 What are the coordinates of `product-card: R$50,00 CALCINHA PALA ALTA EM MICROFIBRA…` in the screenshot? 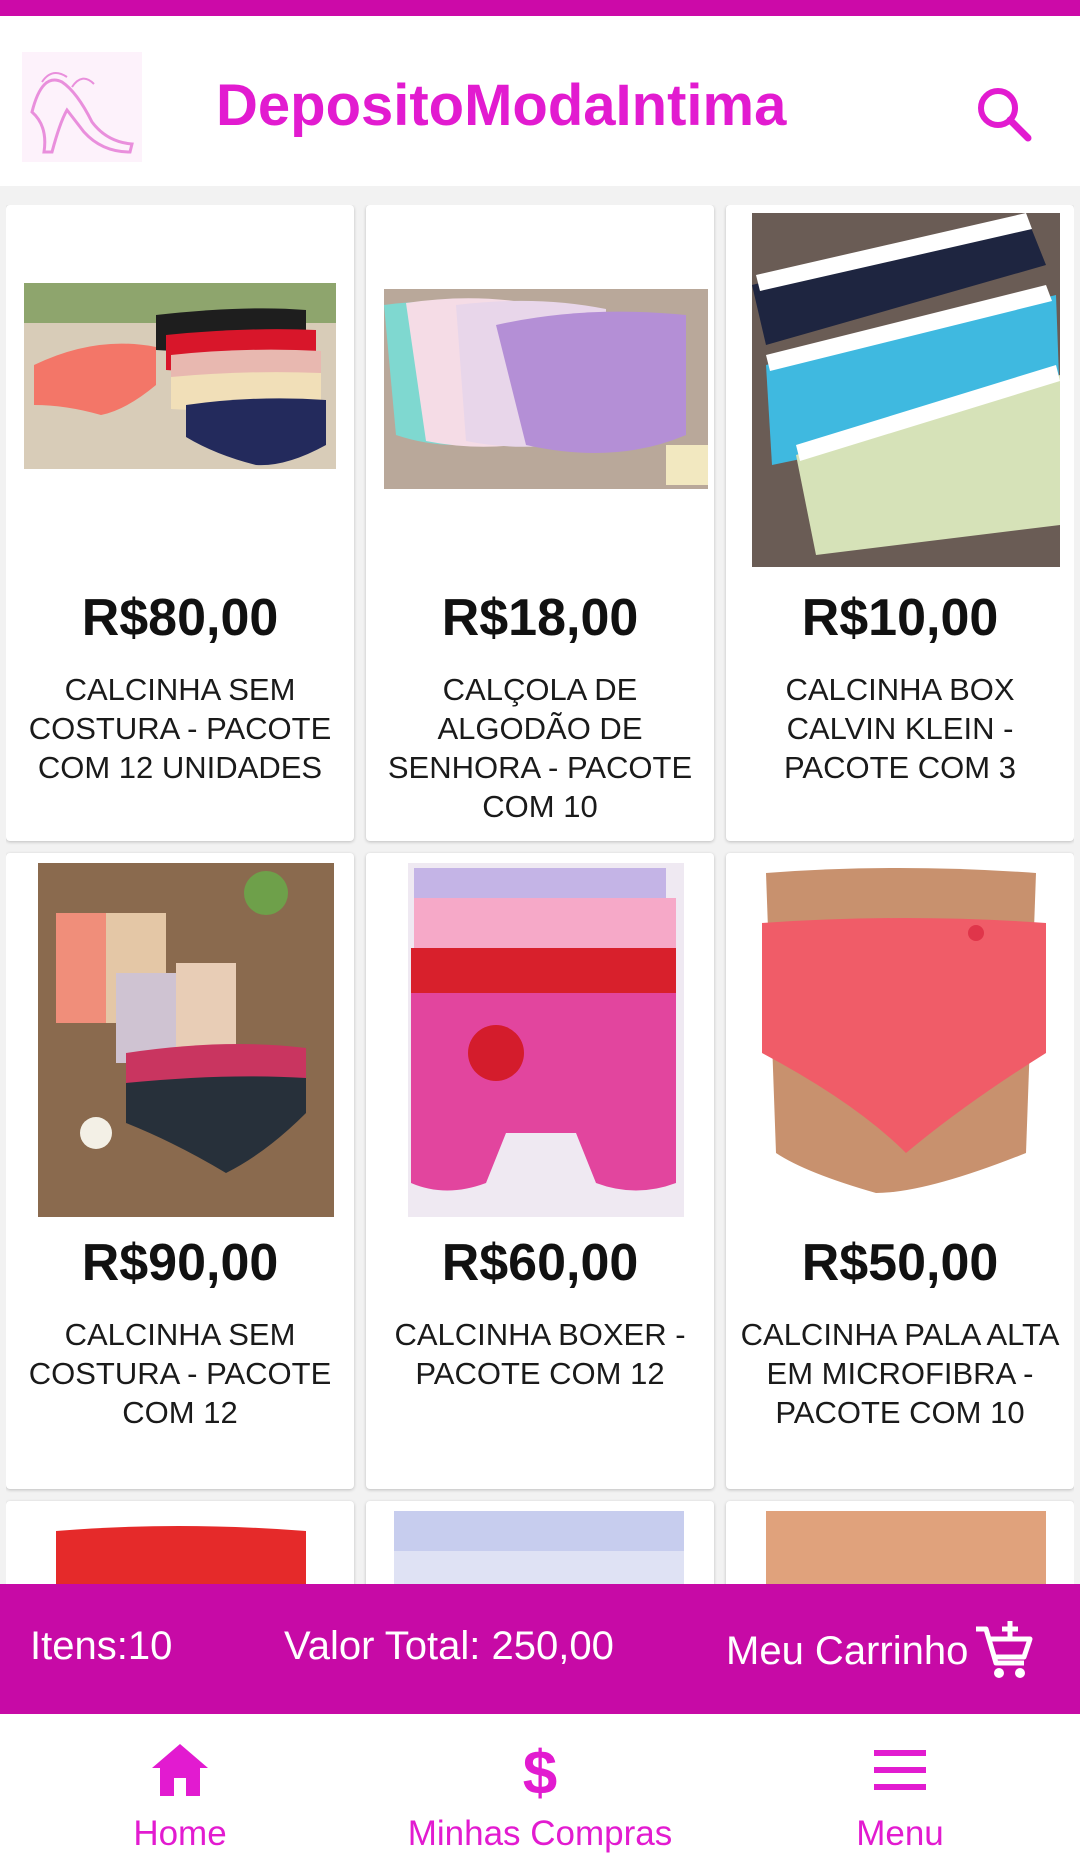 It's located at (900, 1171).